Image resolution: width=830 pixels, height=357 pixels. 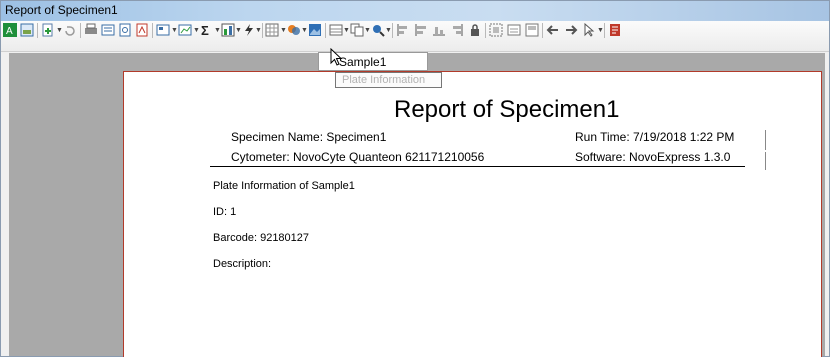 What do you see at coordinates (475, 30) in the screenshot?
I see `lock-icon` at bounding box center [475, 30].